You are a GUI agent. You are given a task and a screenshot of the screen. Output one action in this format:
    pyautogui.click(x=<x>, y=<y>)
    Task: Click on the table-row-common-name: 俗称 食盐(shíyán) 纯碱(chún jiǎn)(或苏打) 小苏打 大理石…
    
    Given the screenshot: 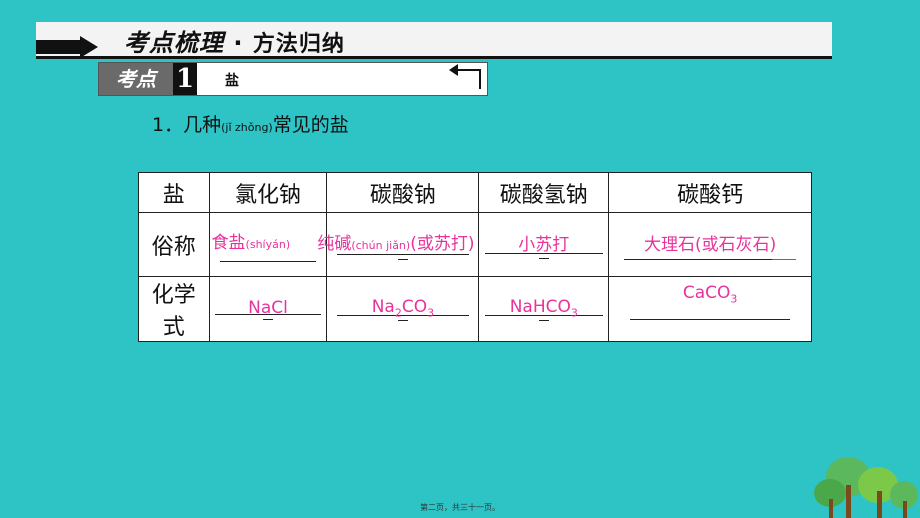 What is the action you would take?
    pyautogui.click(x=475, y=244)
    